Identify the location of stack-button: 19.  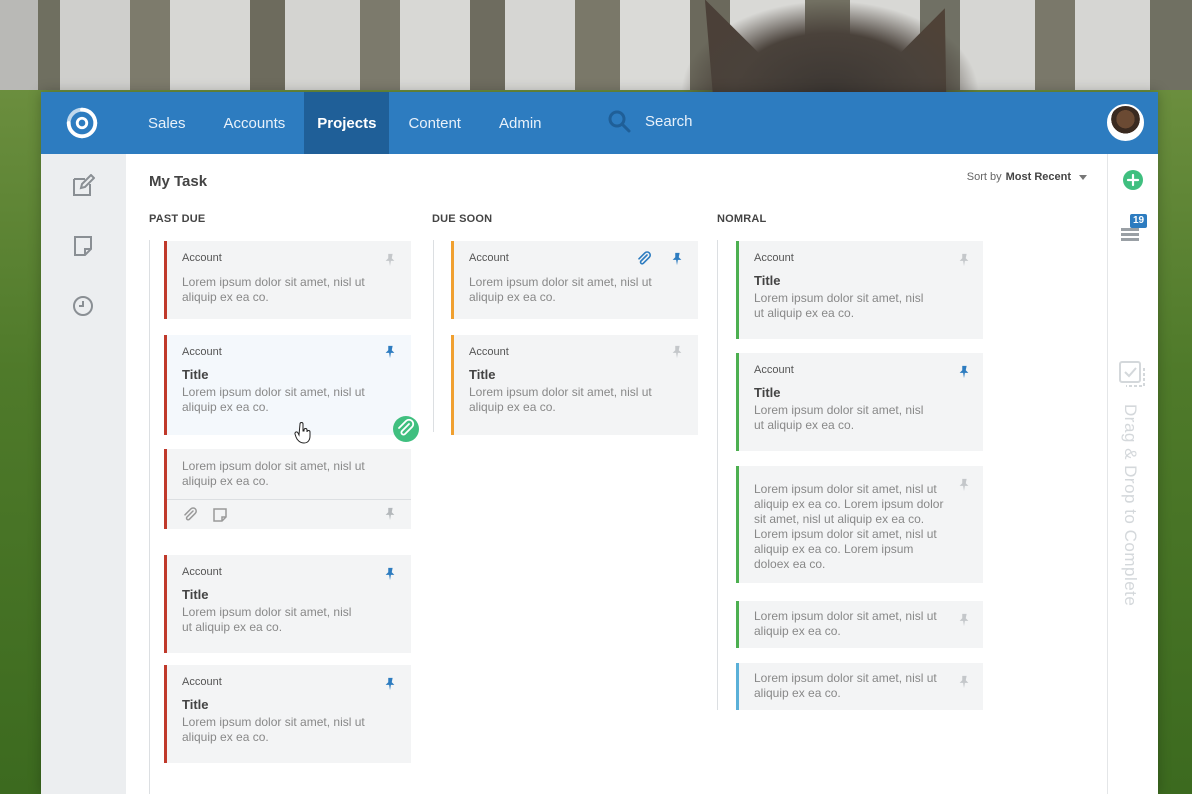
(1134, 229).